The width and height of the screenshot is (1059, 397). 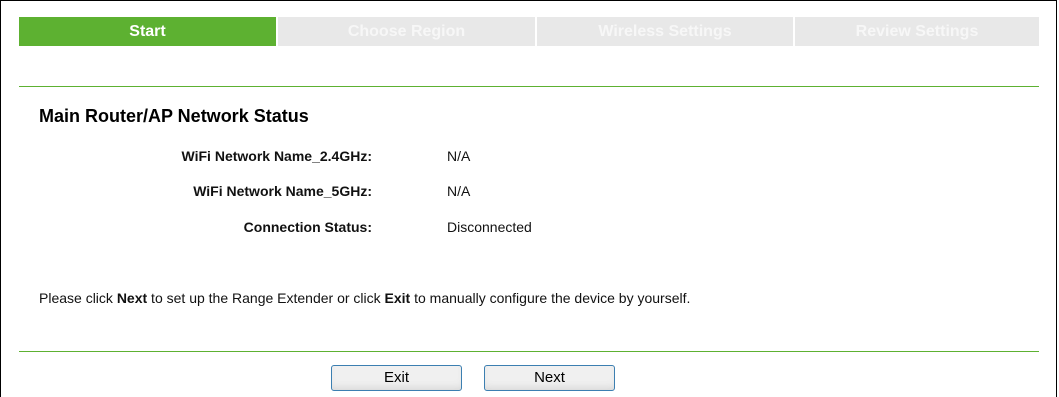 I want to click on top-divider, so click(x=529, y=86).